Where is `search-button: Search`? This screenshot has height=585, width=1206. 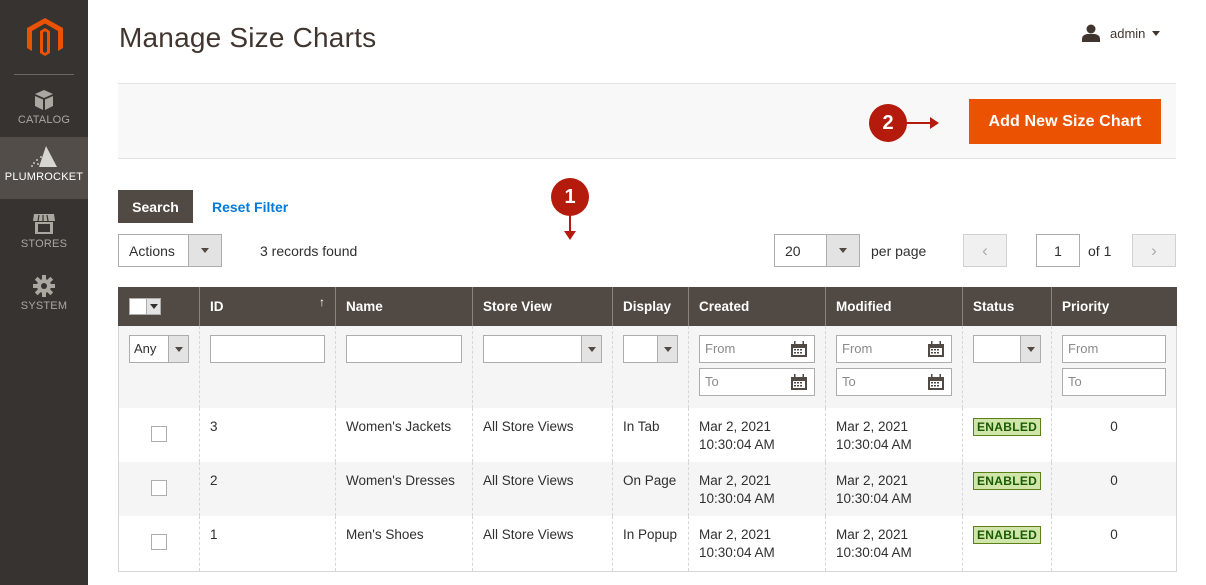
search-button: Search is located at coordinates (155, 206).